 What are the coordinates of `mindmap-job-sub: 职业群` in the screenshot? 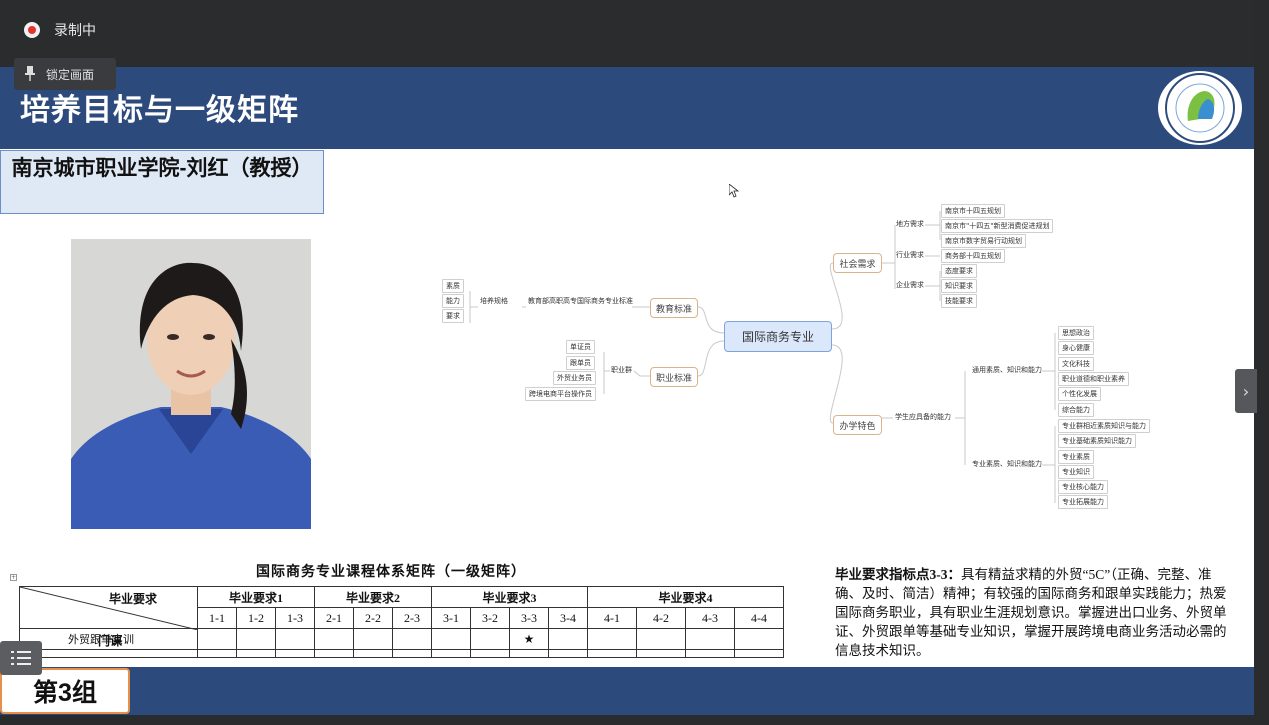 It's located at (621, 370).